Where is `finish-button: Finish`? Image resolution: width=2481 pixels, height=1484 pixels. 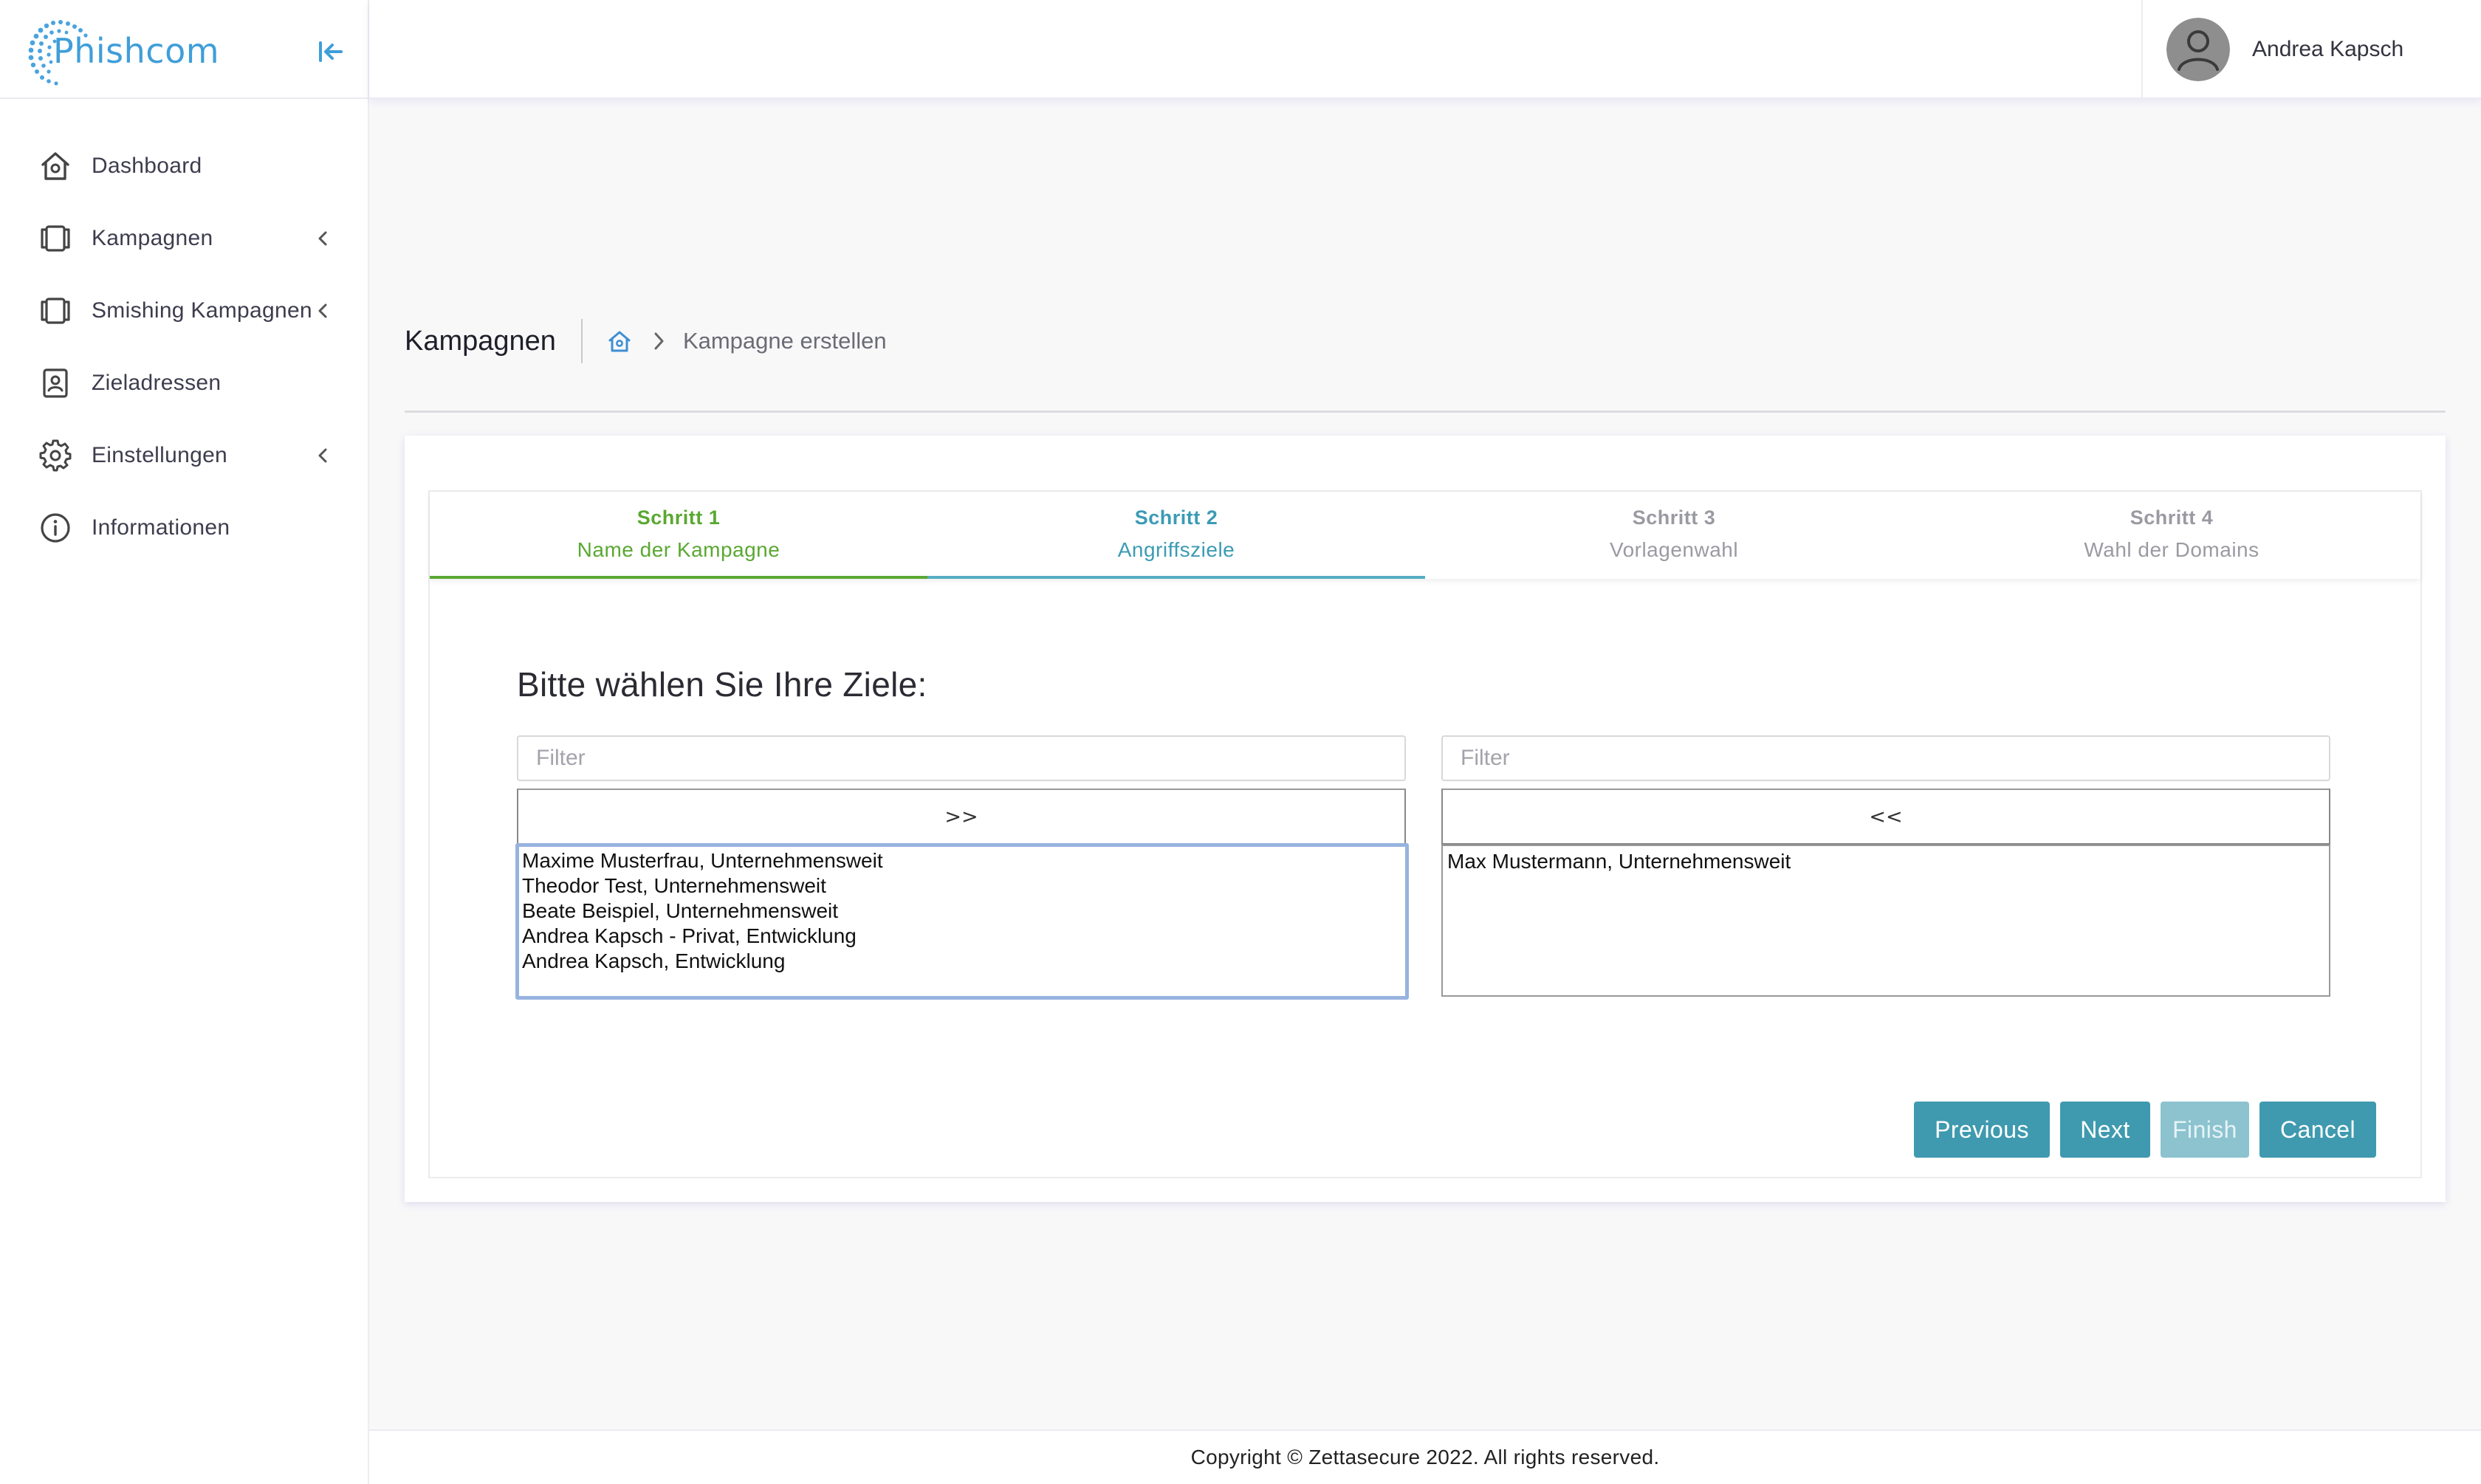 finish-button: Finish is located at coordinates (2205, 1130).